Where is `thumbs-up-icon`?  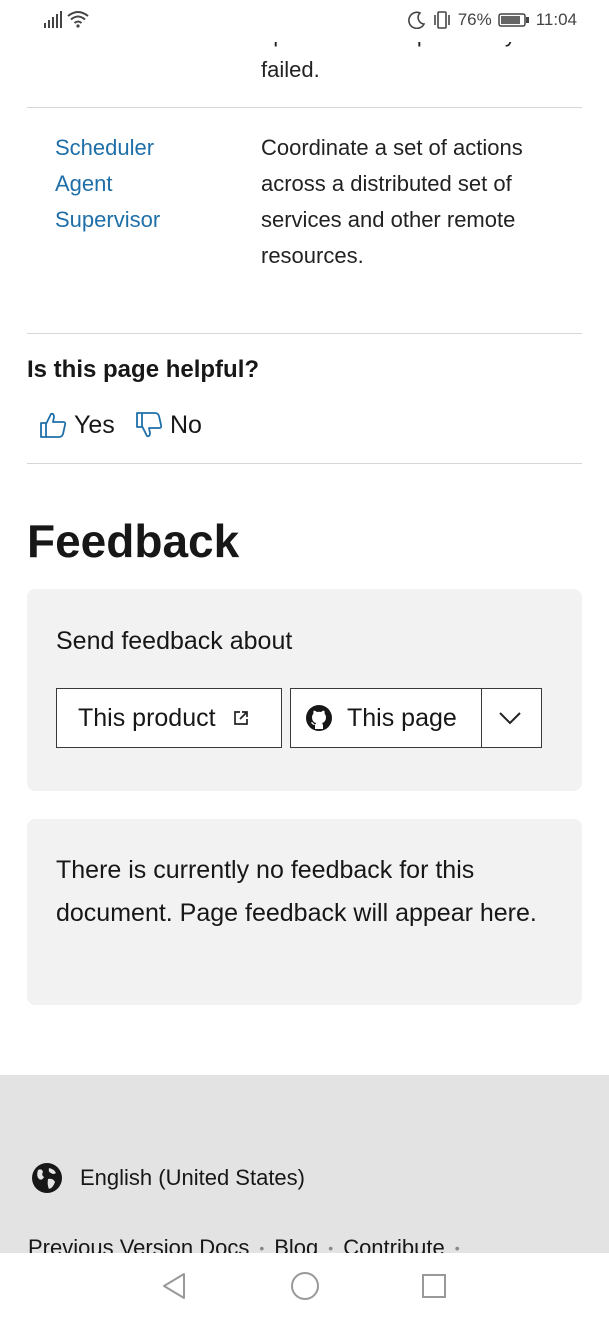
thumbs-up-icon is located at coordinates (53, 425).